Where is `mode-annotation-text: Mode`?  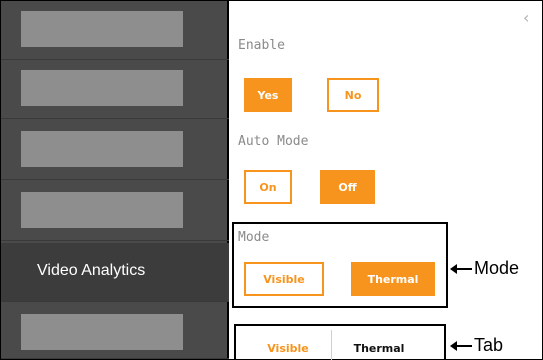
mode-annotation-text: Mode is located at coordinates (497, 268).